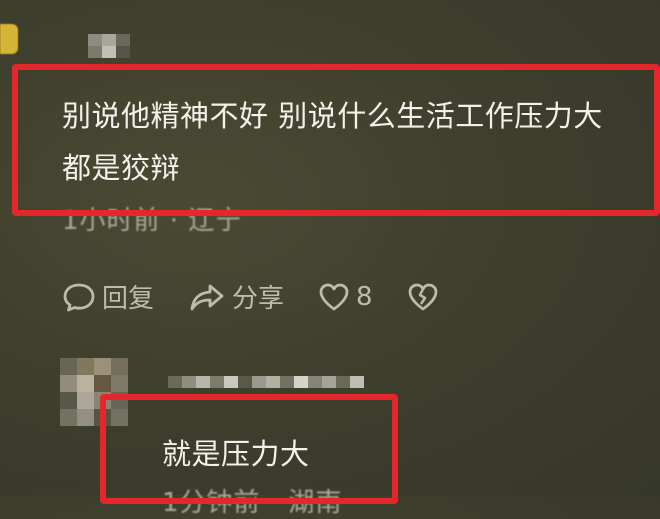 This screenshot has height=519, width=660. What do you see at coordinates (334, 297) in the screenshot?
I see `heart-icon` at bounding box center [334, 297].